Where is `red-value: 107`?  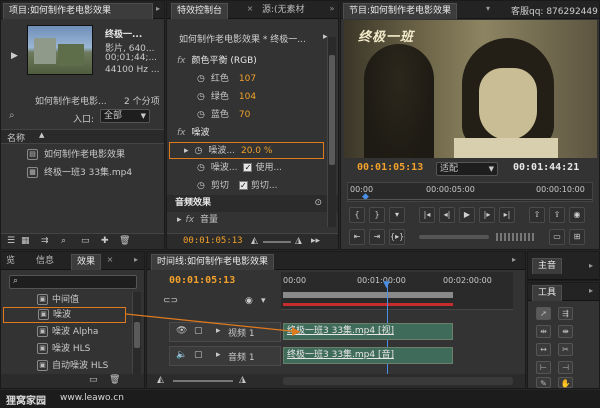 red-value: 107 is located at coordinates (247, 79).